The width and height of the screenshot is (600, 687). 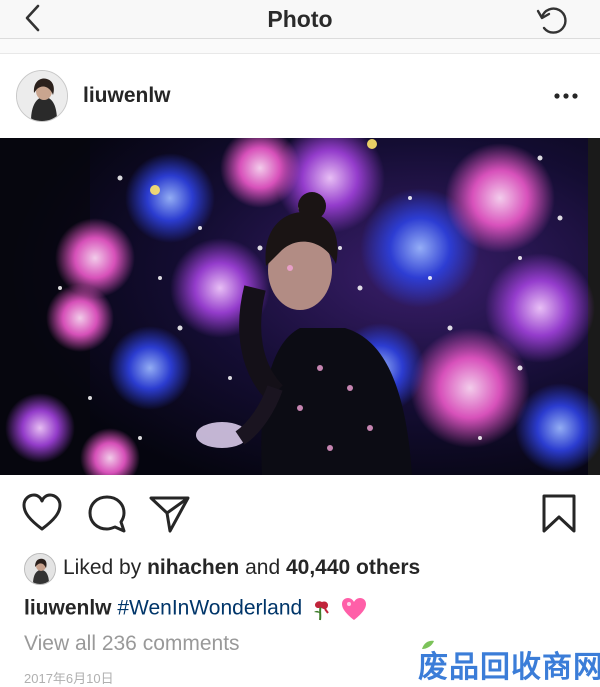 I want to click on caption-username: liuwenlw, so click(x=68, y=608).